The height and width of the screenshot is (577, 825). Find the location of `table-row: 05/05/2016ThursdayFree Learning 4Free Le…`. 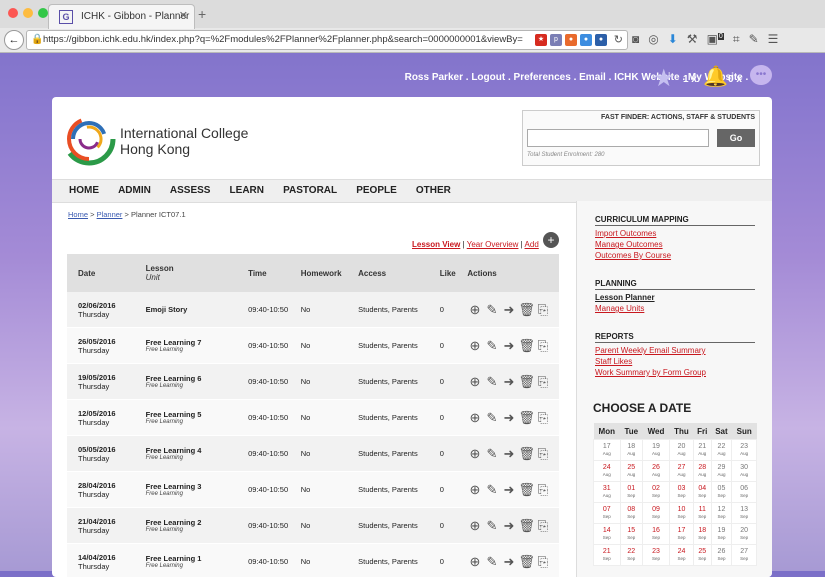

table-row: 05/05/2016ThursdayFree Learning 4Free Le… is located at coordinates (313, 454).